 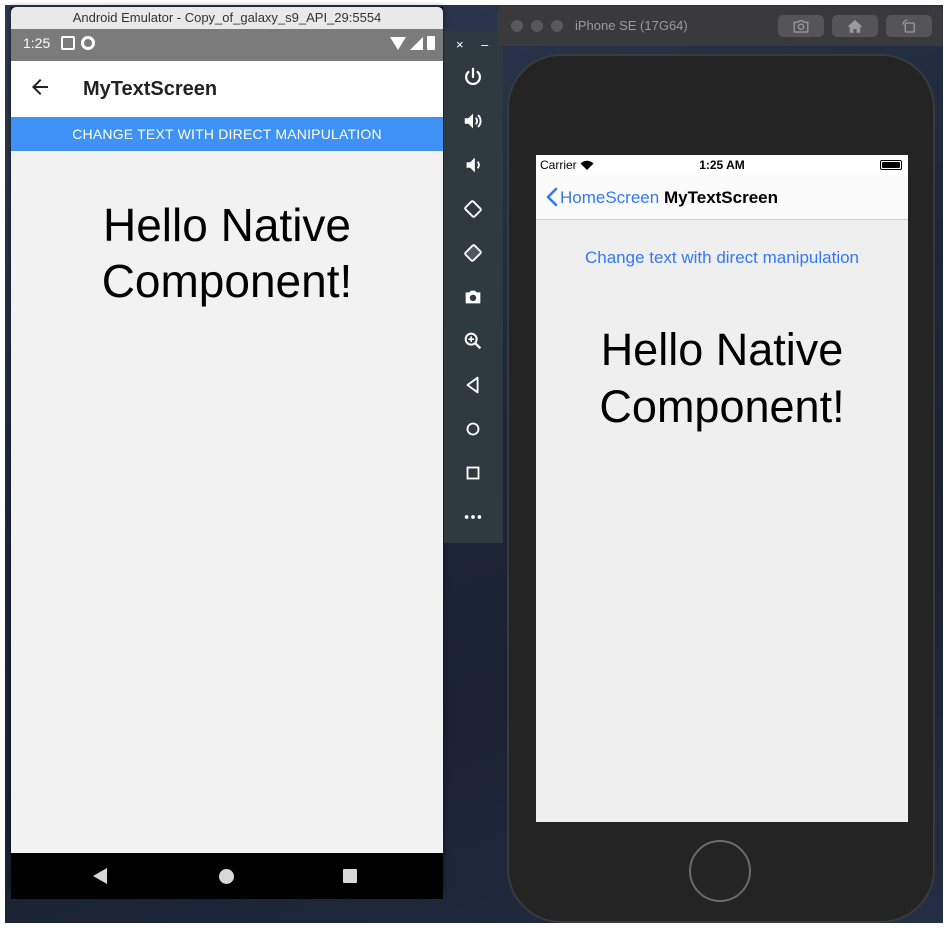 What do you see at coordinates (473, 517) in the screenshot?
I see `more-icon` at bounding box center [473, 517].